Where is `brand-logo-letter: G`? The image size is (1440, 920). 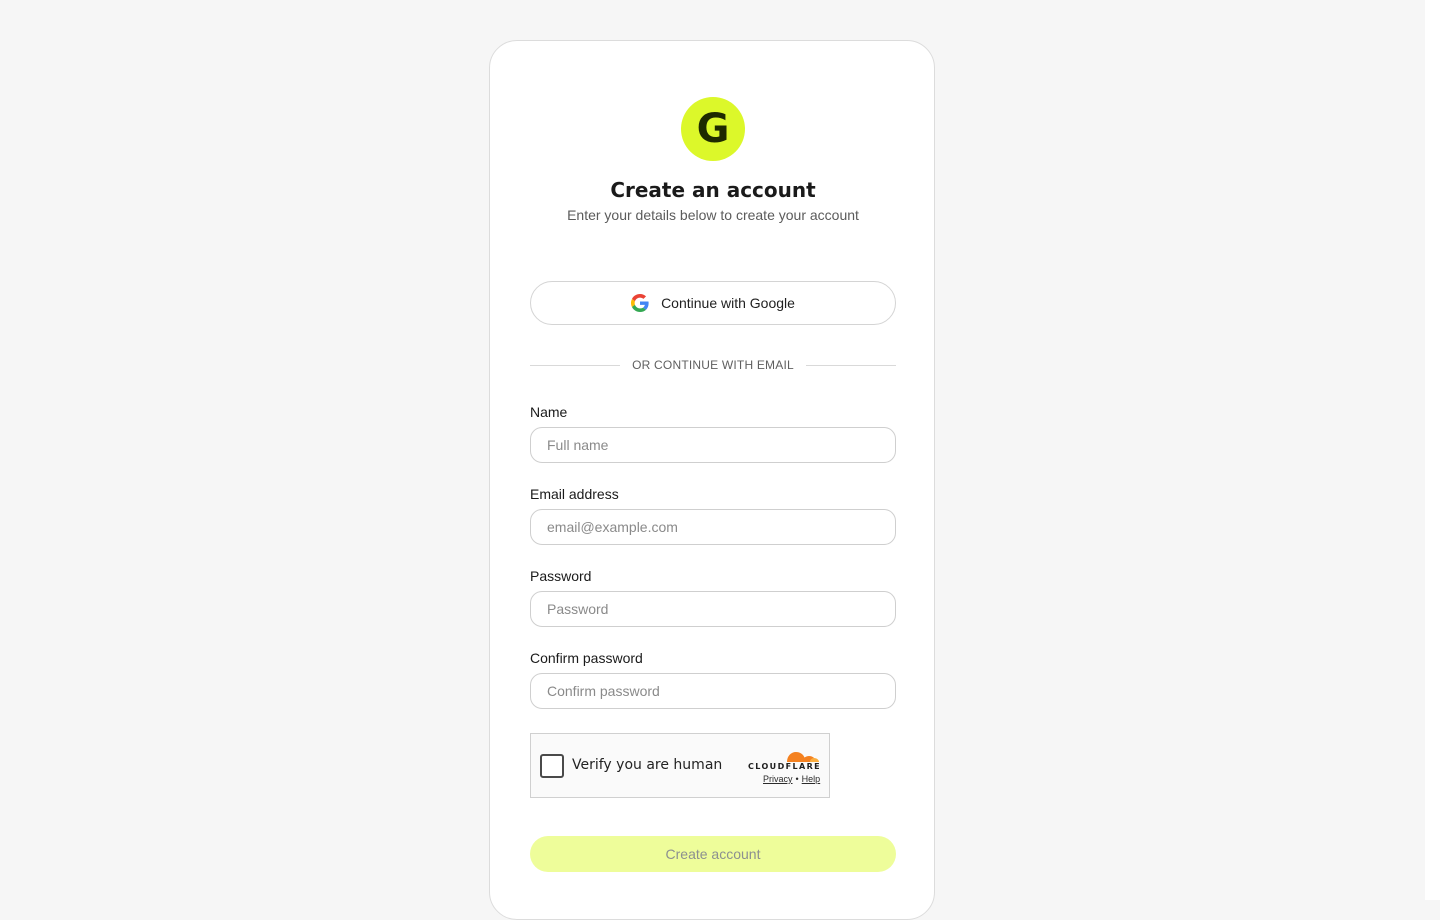
brand-logo-letter: G is located at coordinates (713, 129).